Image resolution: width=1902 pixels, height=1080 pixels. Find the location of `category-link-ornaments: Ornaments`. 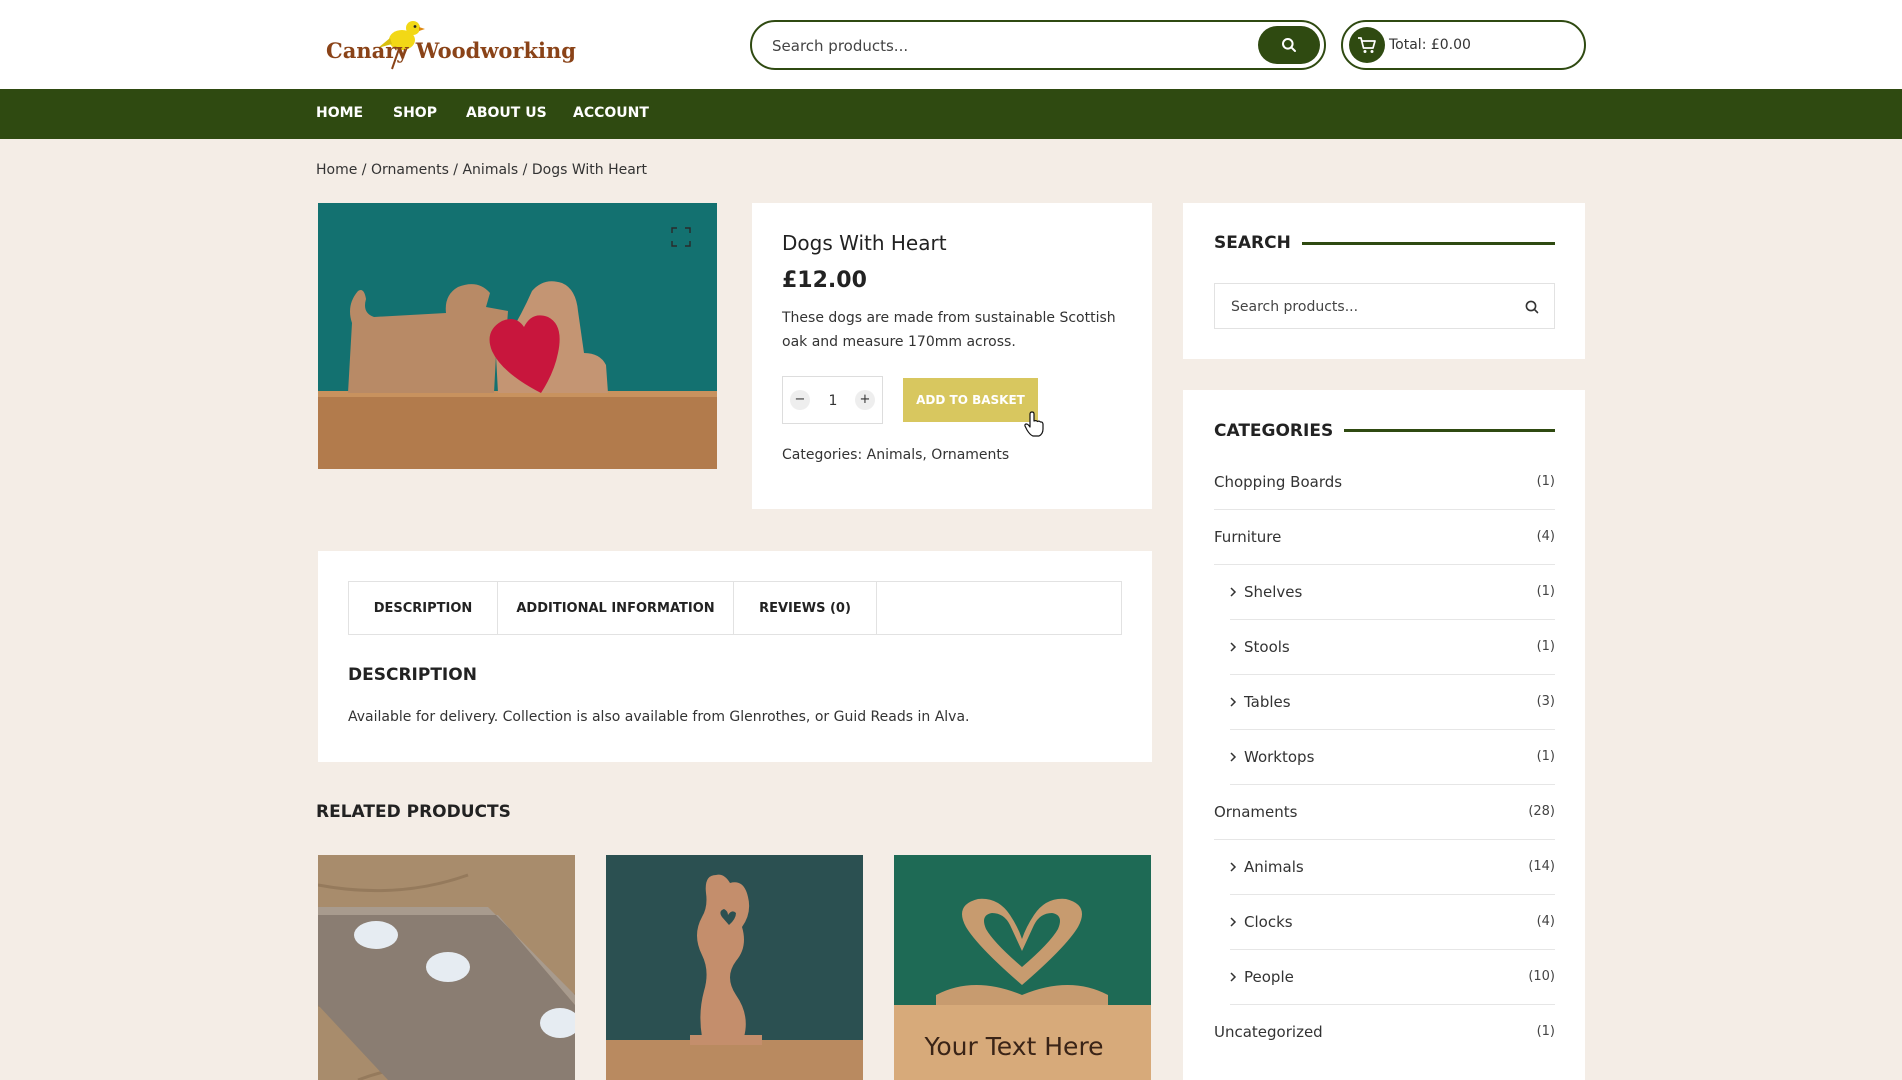

category-link-ornaments: Ornaments is located at coordinates (970, 455).